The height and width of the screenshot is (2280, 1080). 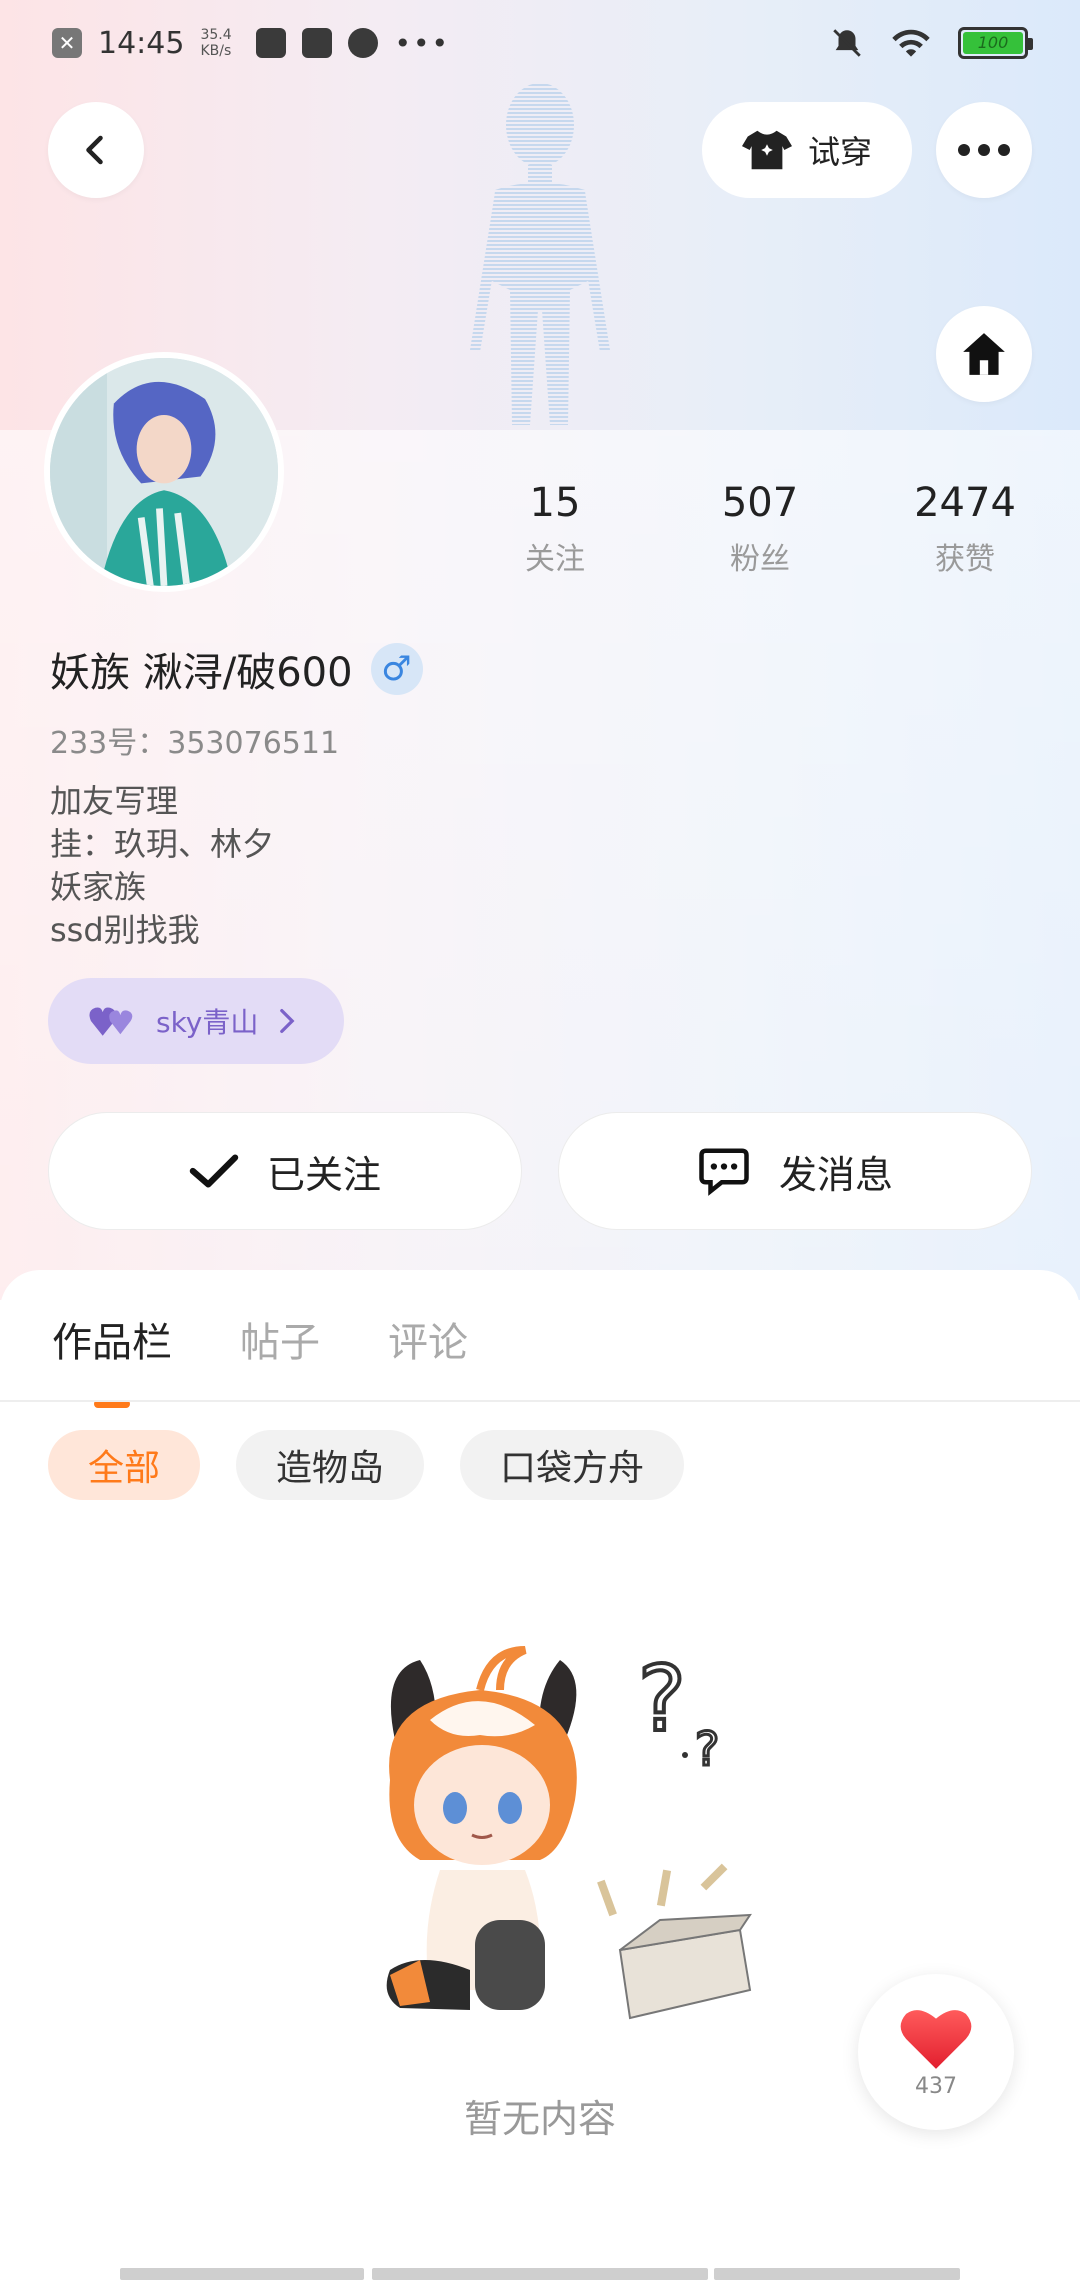 What do you see at coordinates (124, 1465) in the screenshot?
I see `filter-all: 全部` at bounding box center [124, 1465].